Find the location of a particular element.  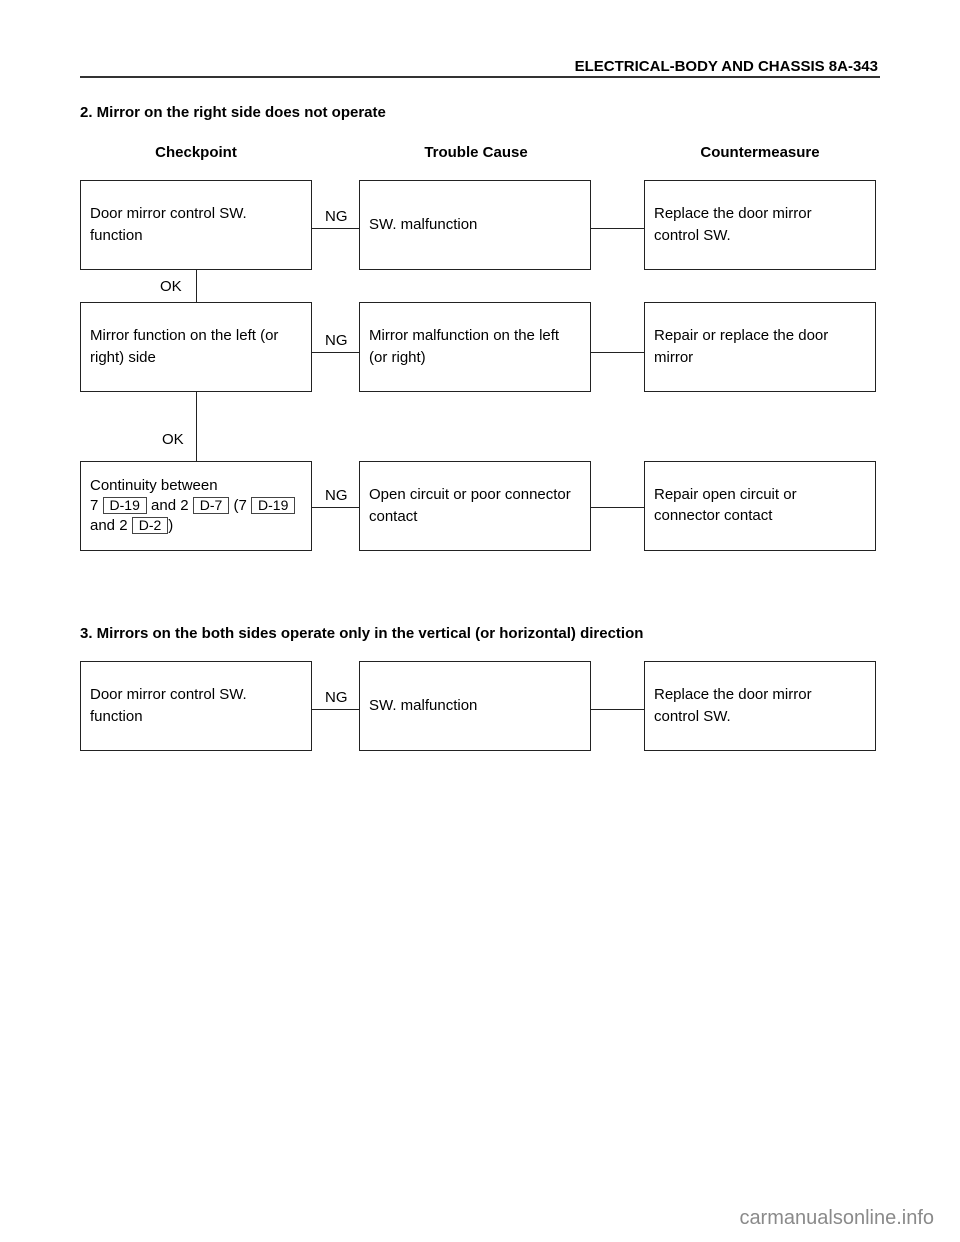

cause-line: (or right) is located at coordinates (397, 357).